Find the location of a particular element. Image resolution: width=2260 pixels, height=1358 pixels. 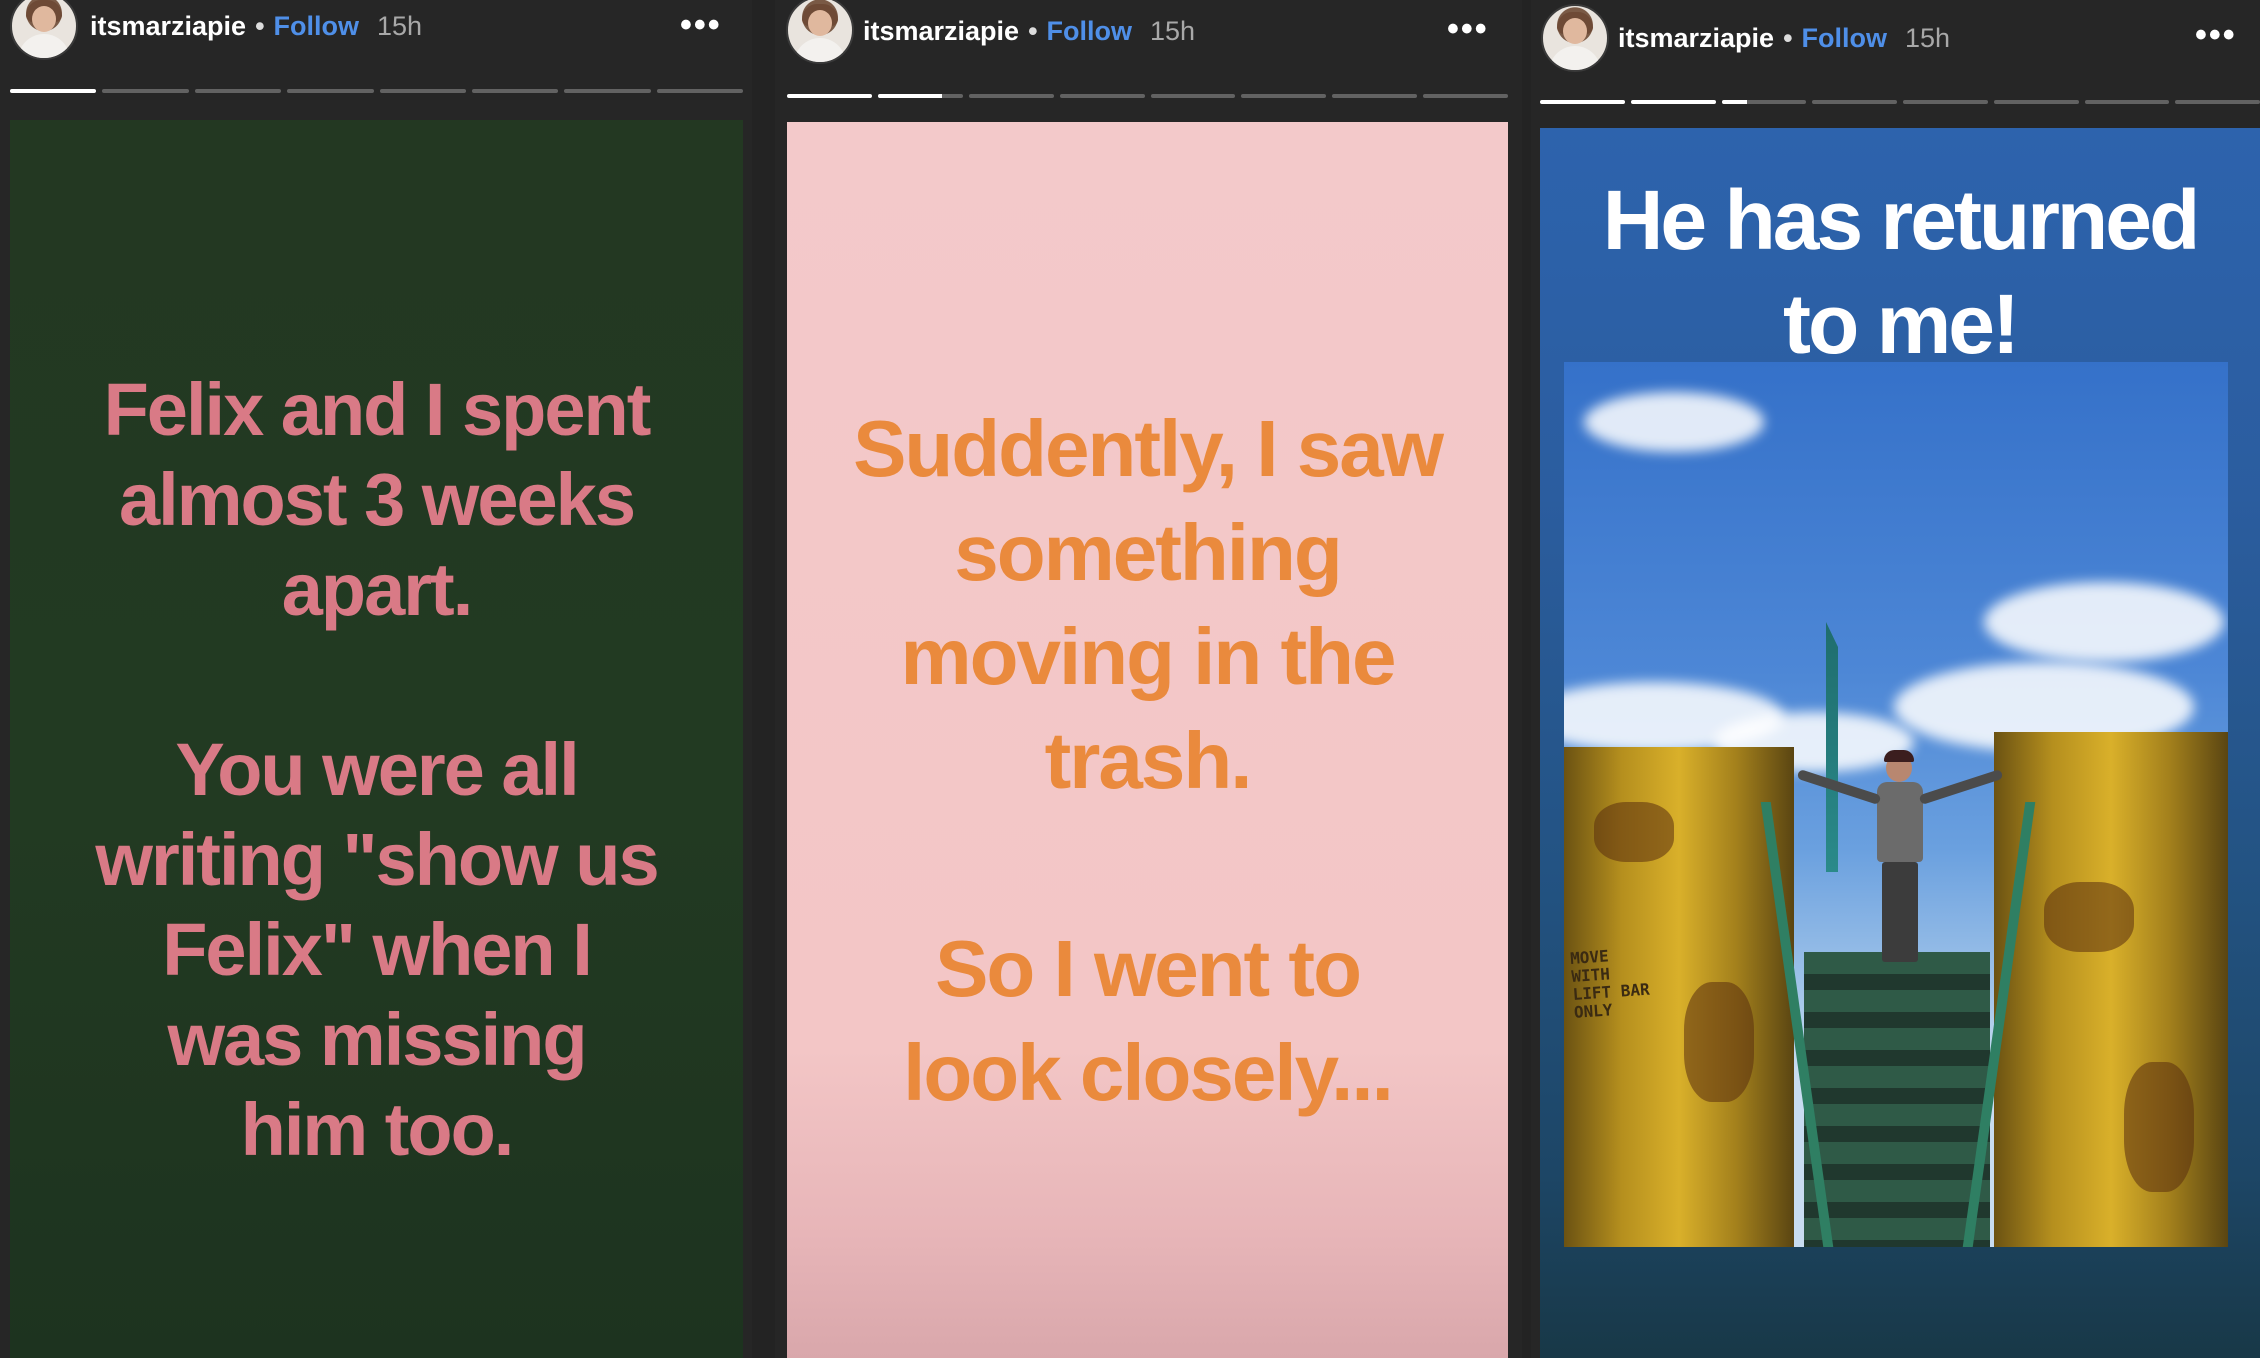

story-text-line: something is located at coordinates (1148, 552).